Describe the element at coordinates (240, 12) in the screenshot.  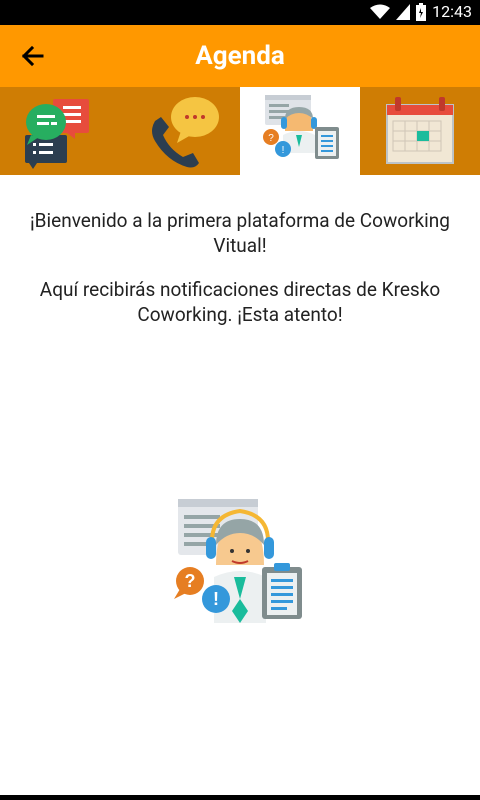
I see `status-bar: 12:43` at that location.